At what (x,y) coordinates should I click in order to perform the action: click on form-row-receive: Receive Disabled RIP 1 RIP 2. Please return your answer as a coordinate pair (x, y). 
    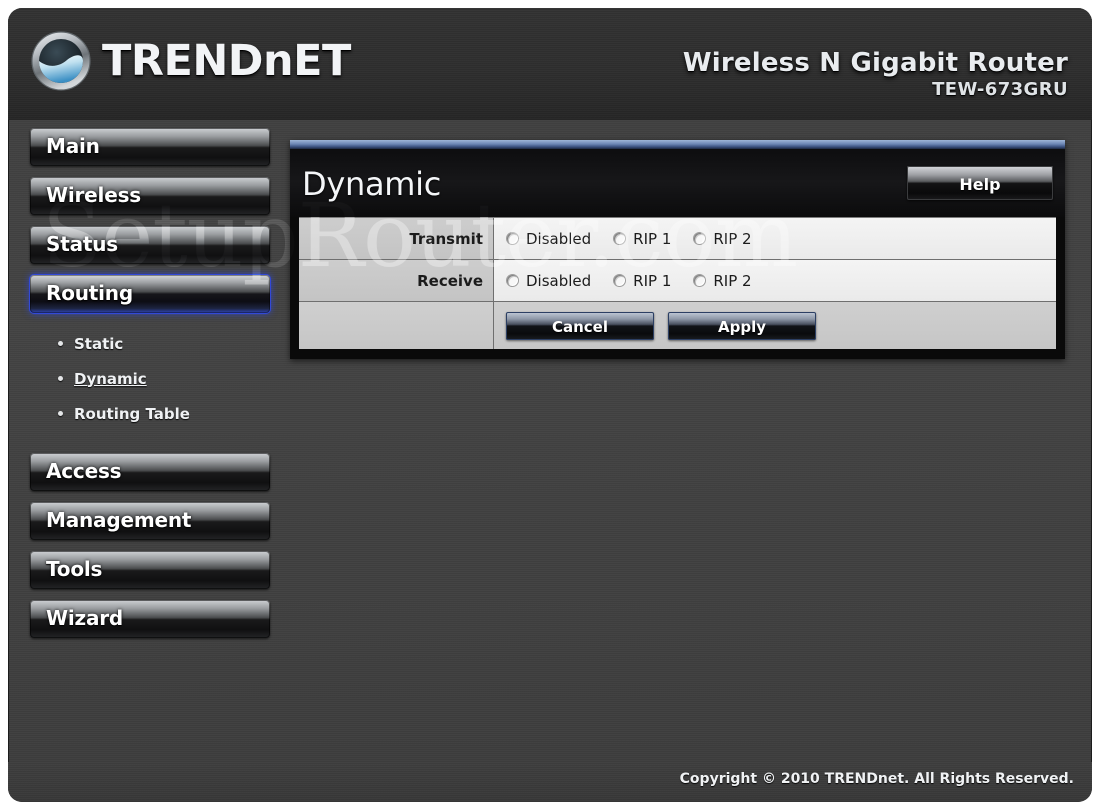
    Looking at the image, I should click on (677, 281).